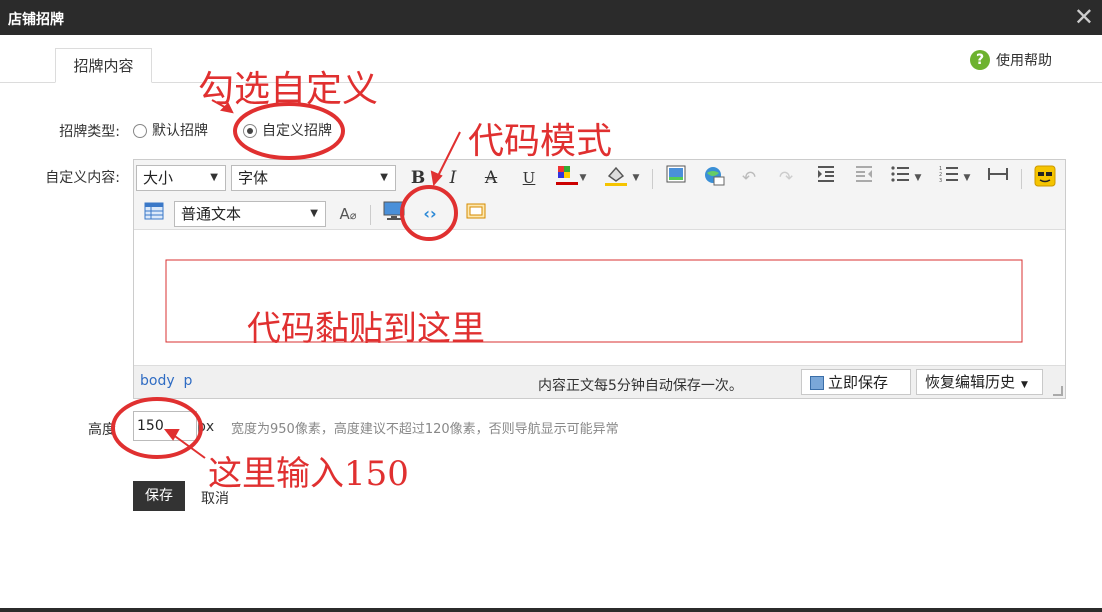 The image size is (1102, 612). What do you see at coordinates (640, 386) in the screenshot?
I see `autosave-notice: 内容正文每5分钟自动保存一次。` at bounding box center [640, 386].